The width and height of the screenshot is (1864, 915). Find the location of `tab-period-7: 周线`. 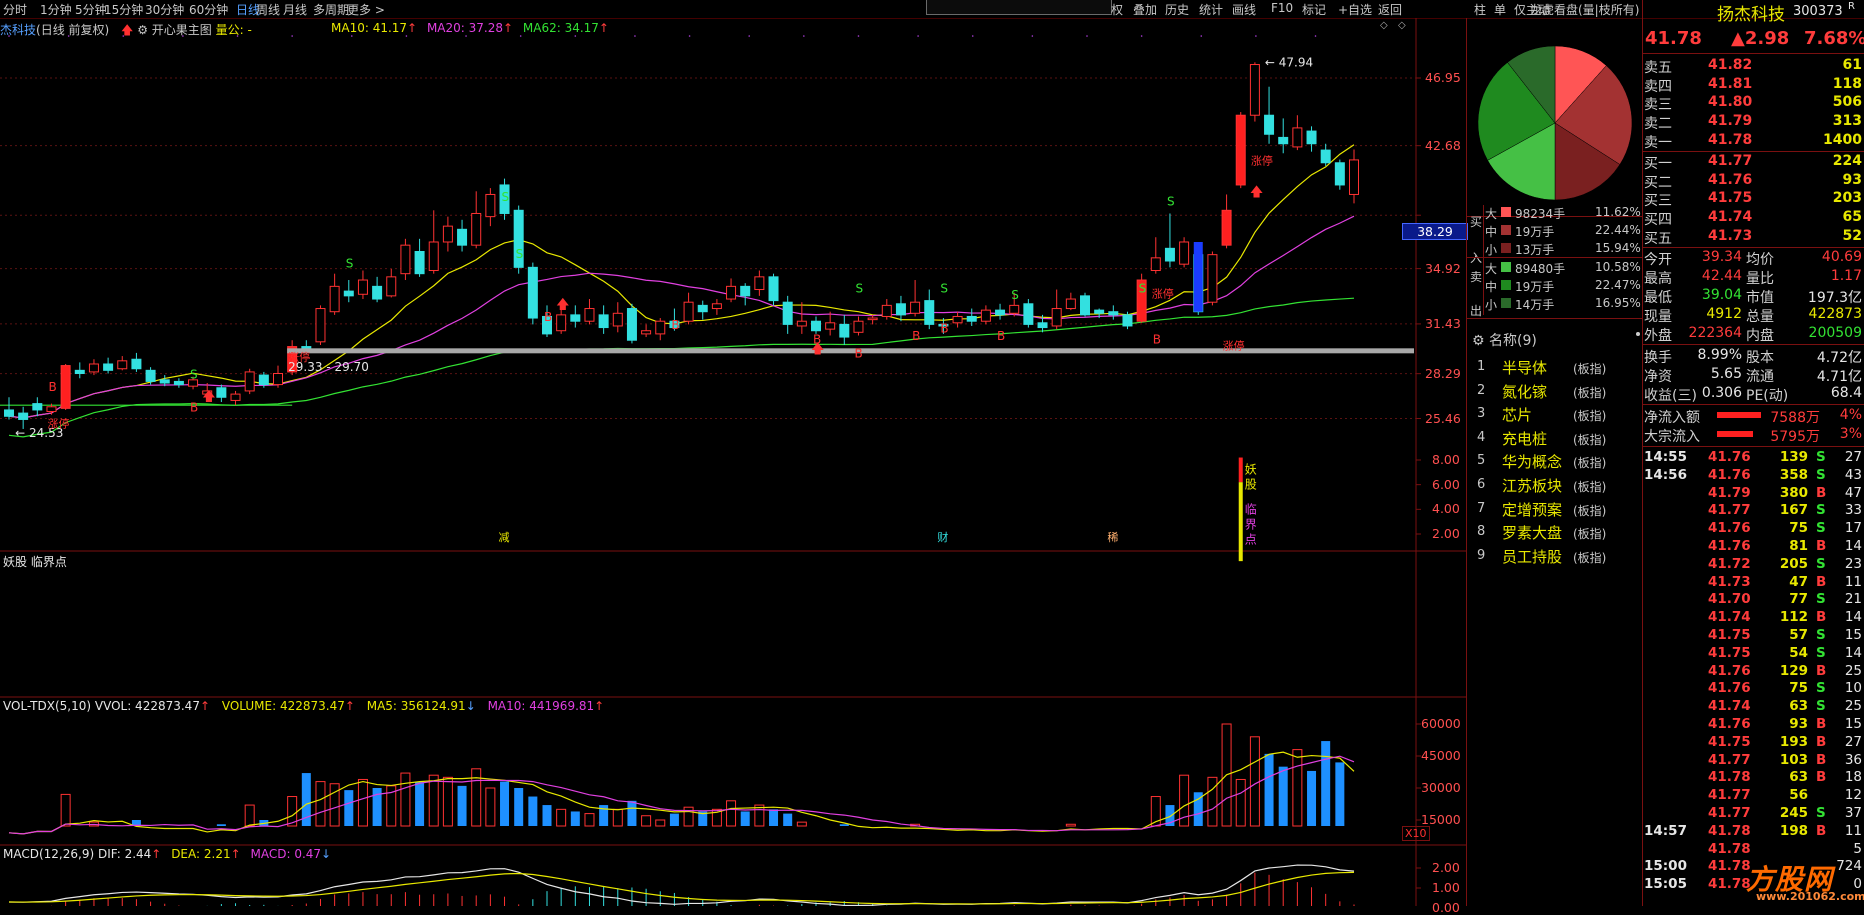

tab-period-7: 周线 is located at coordinates (268, 9).